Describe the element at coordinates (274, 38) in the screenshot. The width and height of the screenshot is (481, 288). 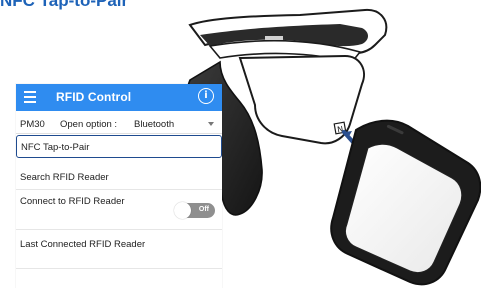
I see `sled-pins` at that location.